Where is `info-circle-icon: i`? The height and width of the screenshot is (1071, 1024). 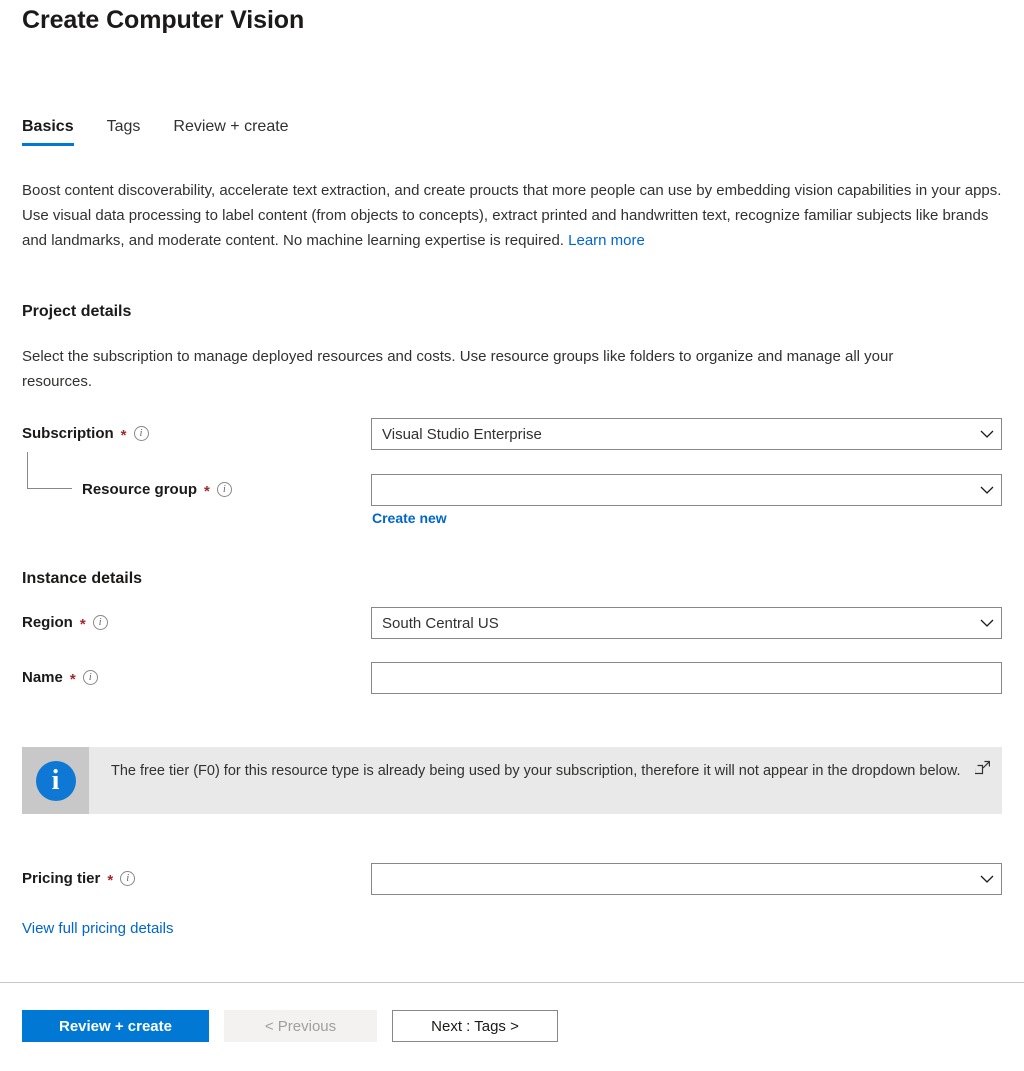 info-circle-icon: i is located at coordinates (55, 780).